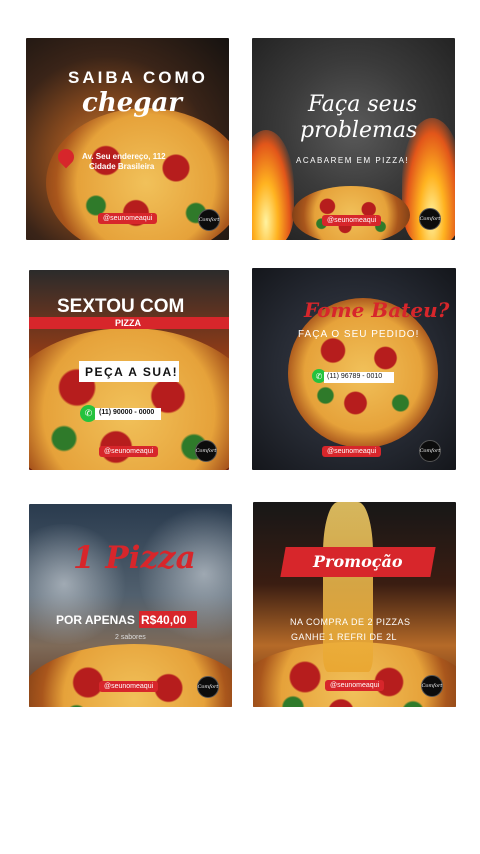  I want to click on card-subtitle: ACABAREM EM PIZZA!, so click(353, 160).